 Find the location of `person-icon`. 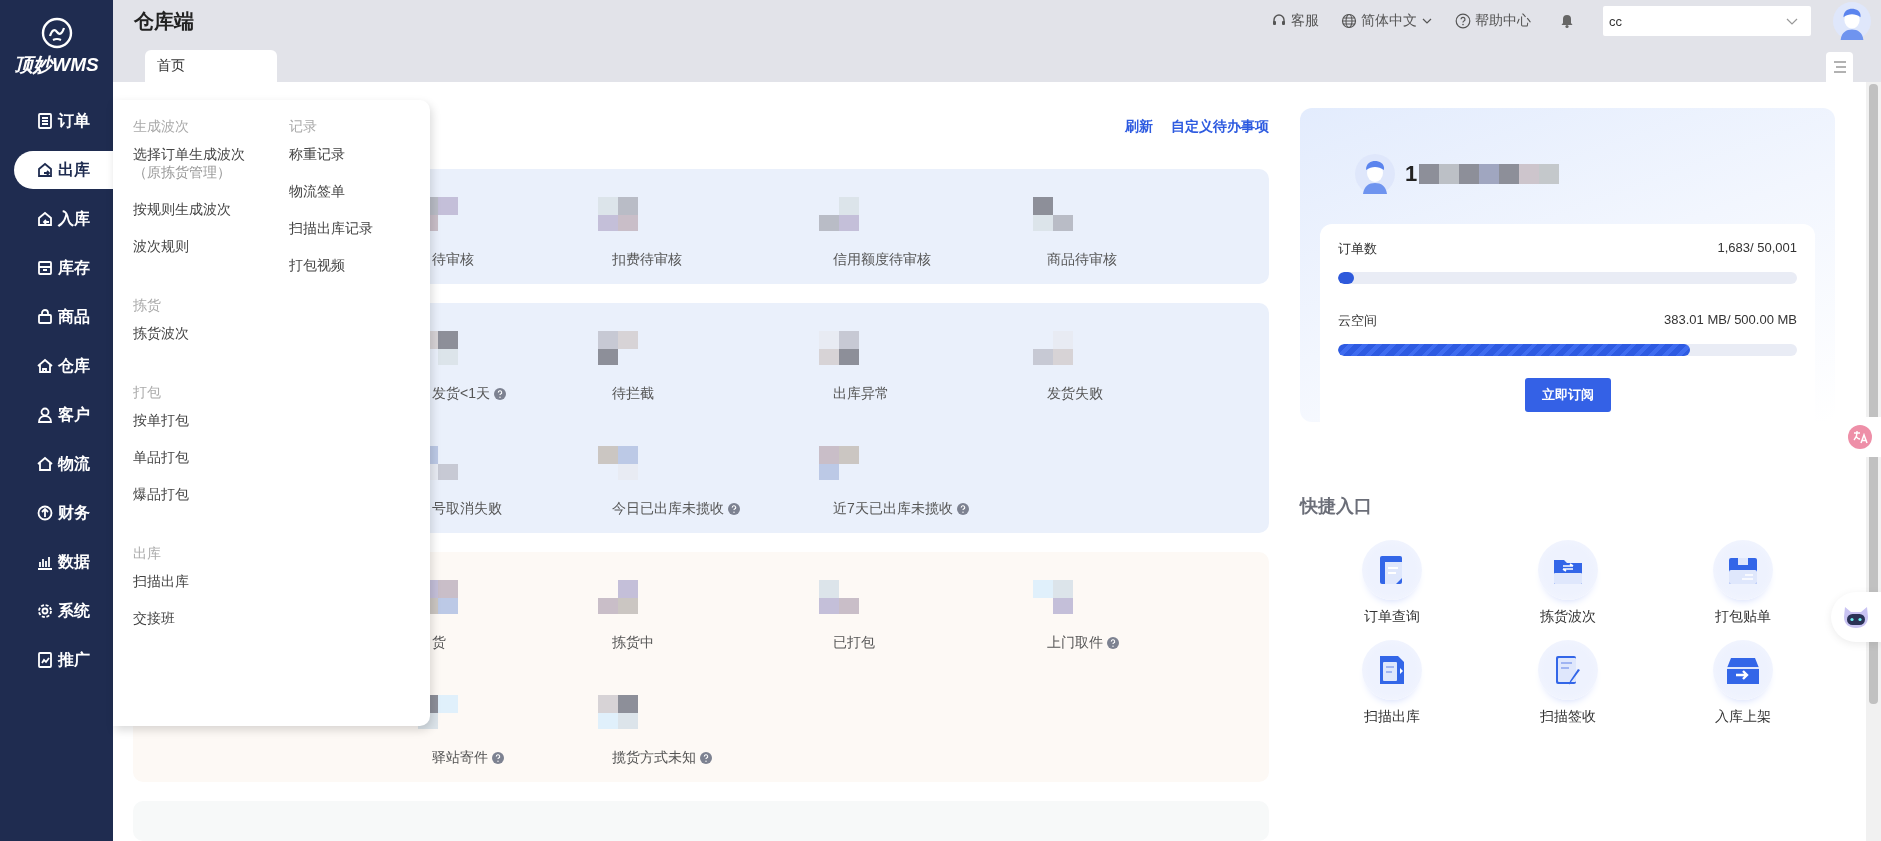

person-icon is located at coordinates (45, 415).